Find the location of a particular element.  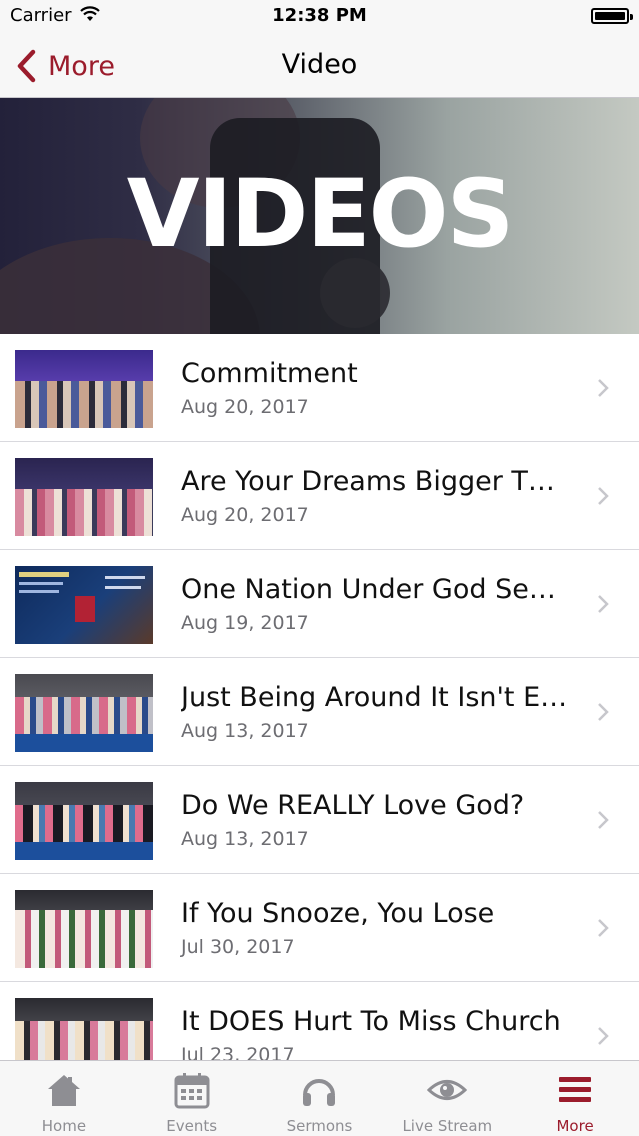

tab-label: More is located at coordinates (575, 1126).